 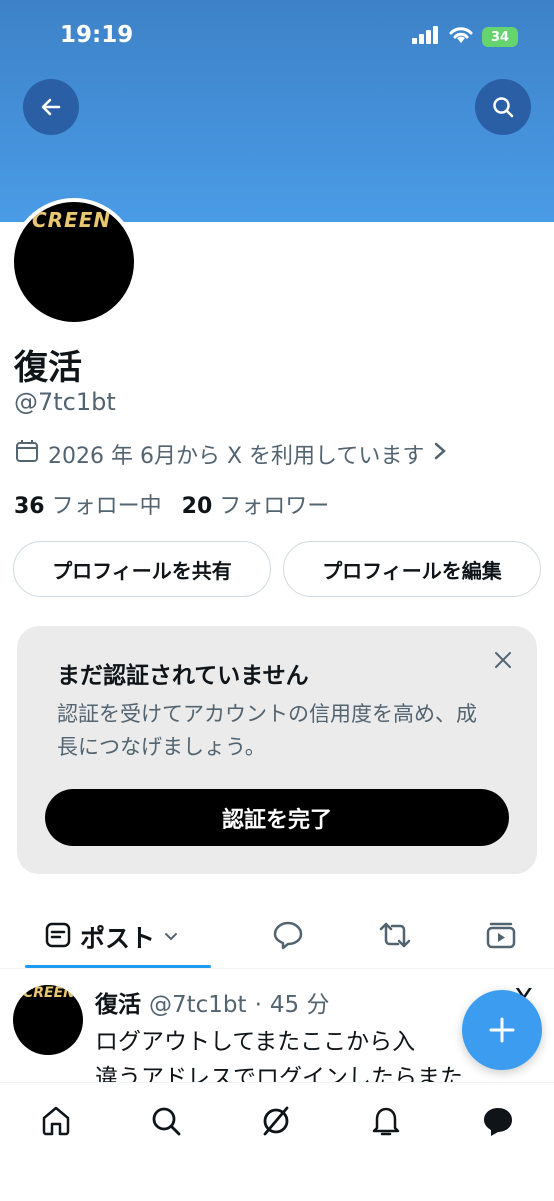 I want to click on home-icon, so click(x=56, y=1121).